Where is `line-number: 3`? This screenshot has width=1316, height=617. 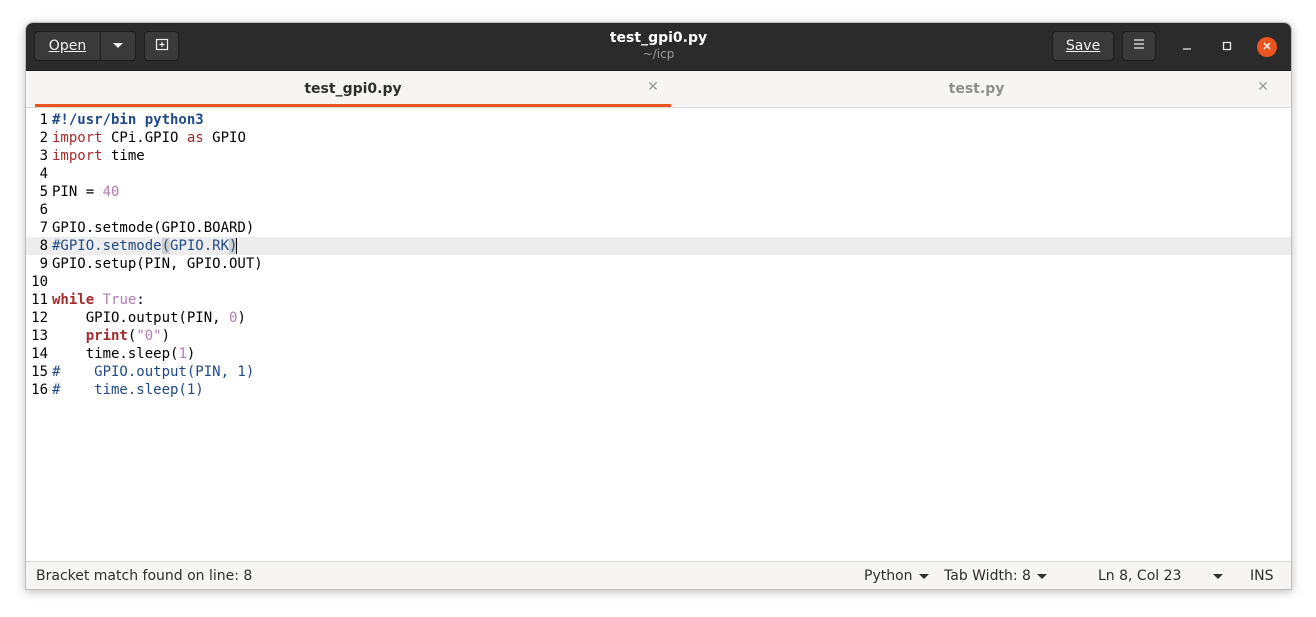
line-number: 3 is located at coordinates (43, 156).